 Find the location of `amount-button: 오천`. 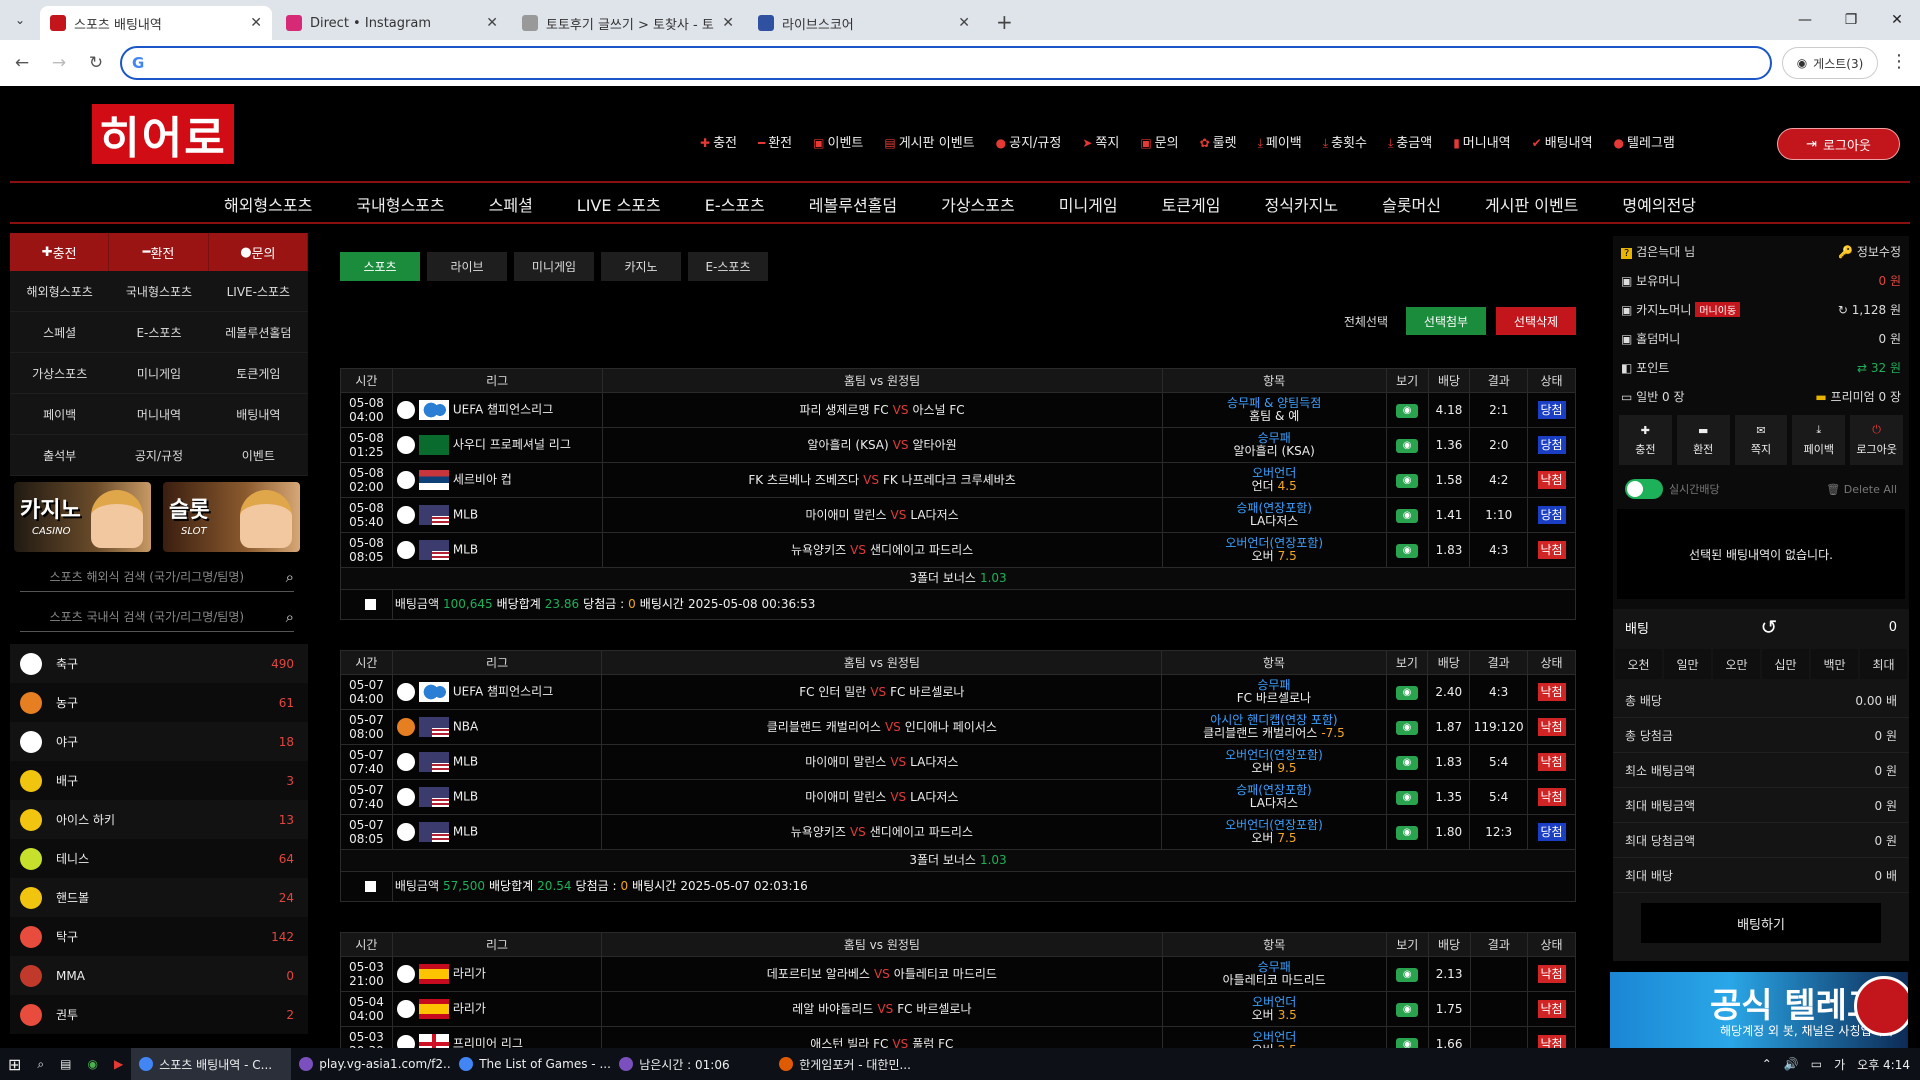

amount-button: 오천 is located at coordinates (1638, 664).